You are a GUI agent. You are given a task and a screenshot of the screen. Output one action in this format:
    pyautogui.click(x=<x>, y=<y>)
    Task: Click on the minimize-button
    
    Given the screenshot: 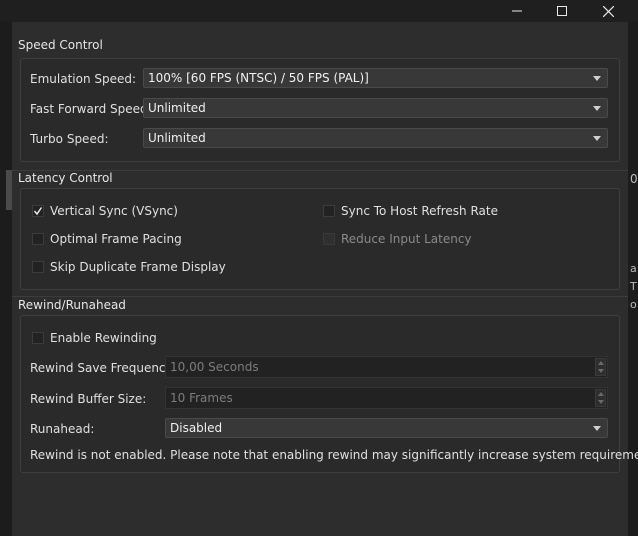 What is the action you would take?
    pyautogui.click(x=517, y=11)
    